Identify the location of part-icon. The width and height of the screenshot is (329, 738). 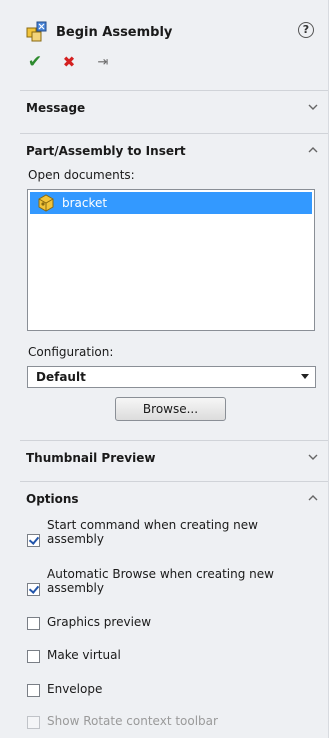
(46, 203).